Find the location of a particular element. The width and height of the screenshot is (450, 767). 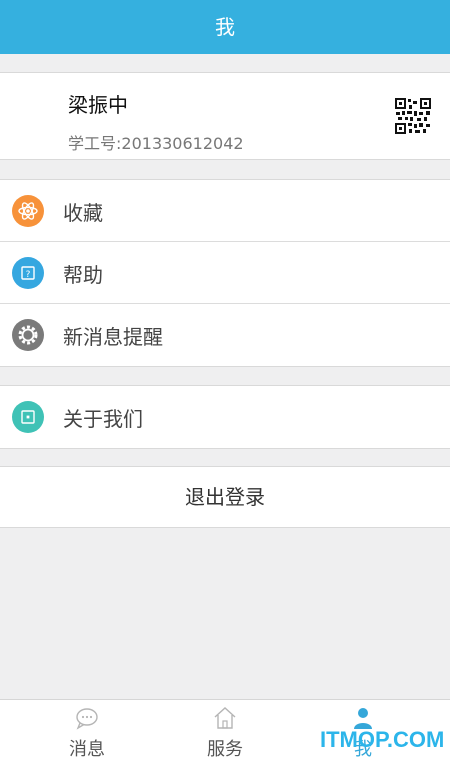

help-icon: ? is located at coordinates (28, 273).